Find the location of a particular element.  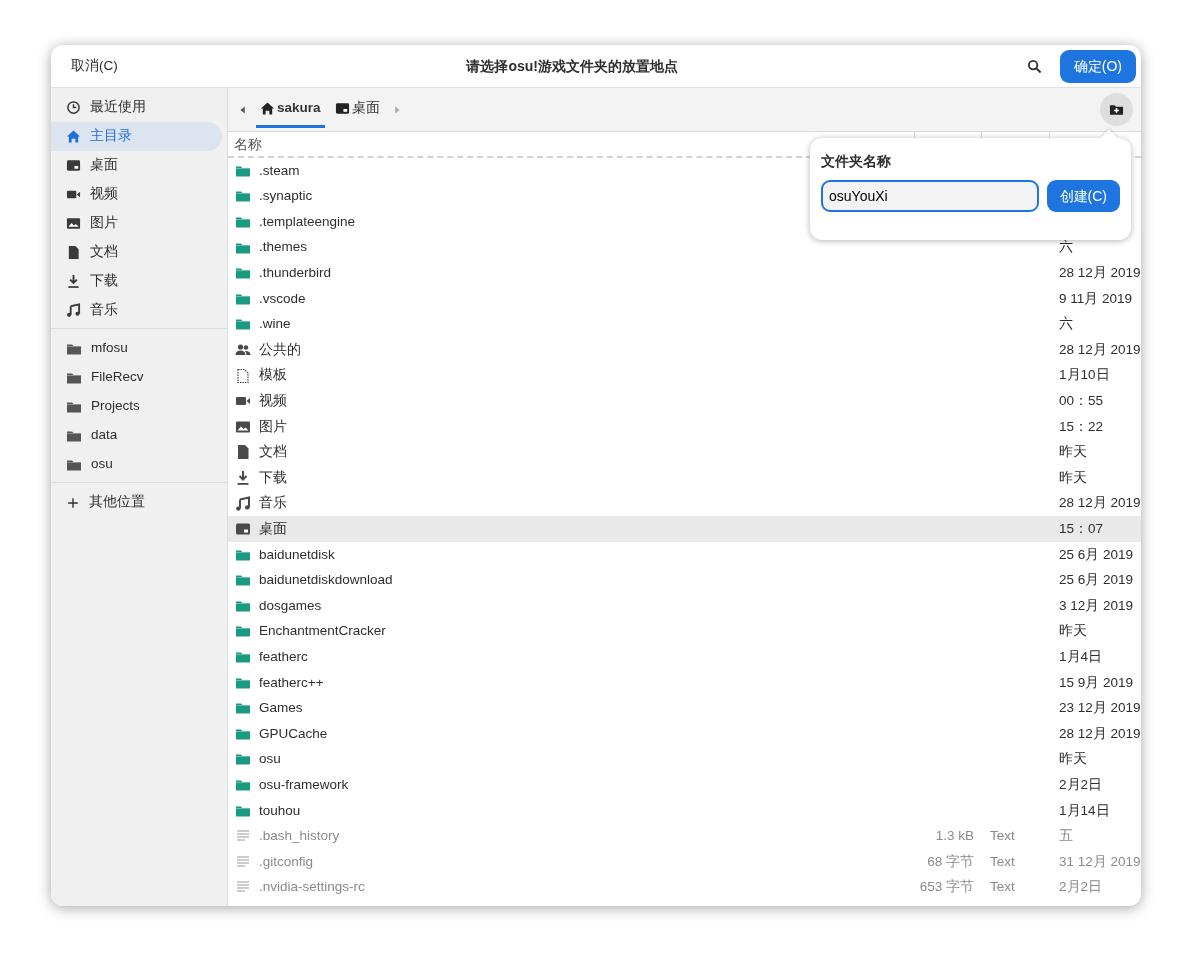

column-heading: 名称 is located at coordinates (248, 144).